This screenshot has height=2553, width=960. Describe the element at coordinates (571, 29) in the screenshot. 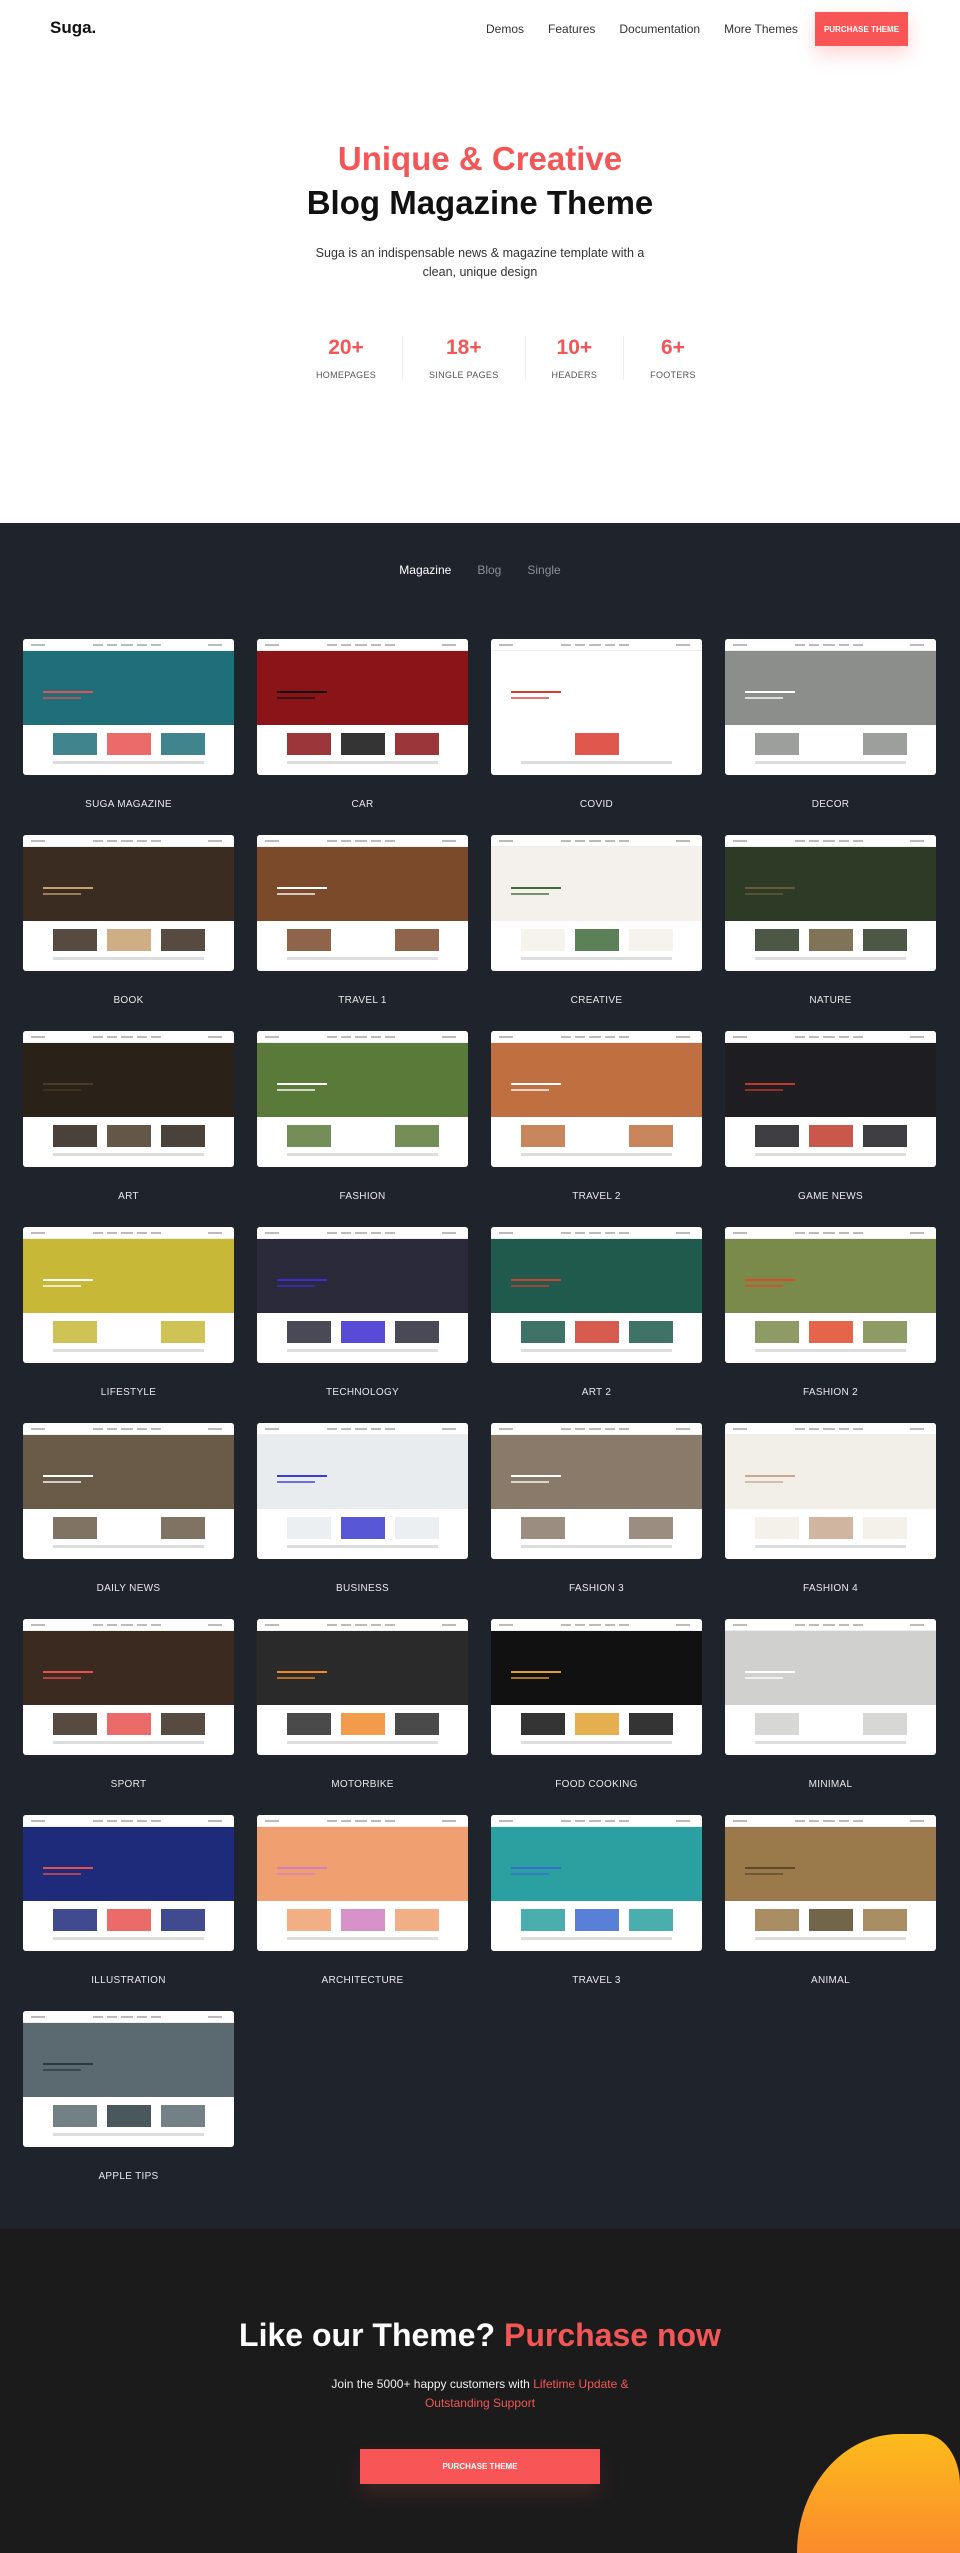

I see `nav-features: Features` at that location.